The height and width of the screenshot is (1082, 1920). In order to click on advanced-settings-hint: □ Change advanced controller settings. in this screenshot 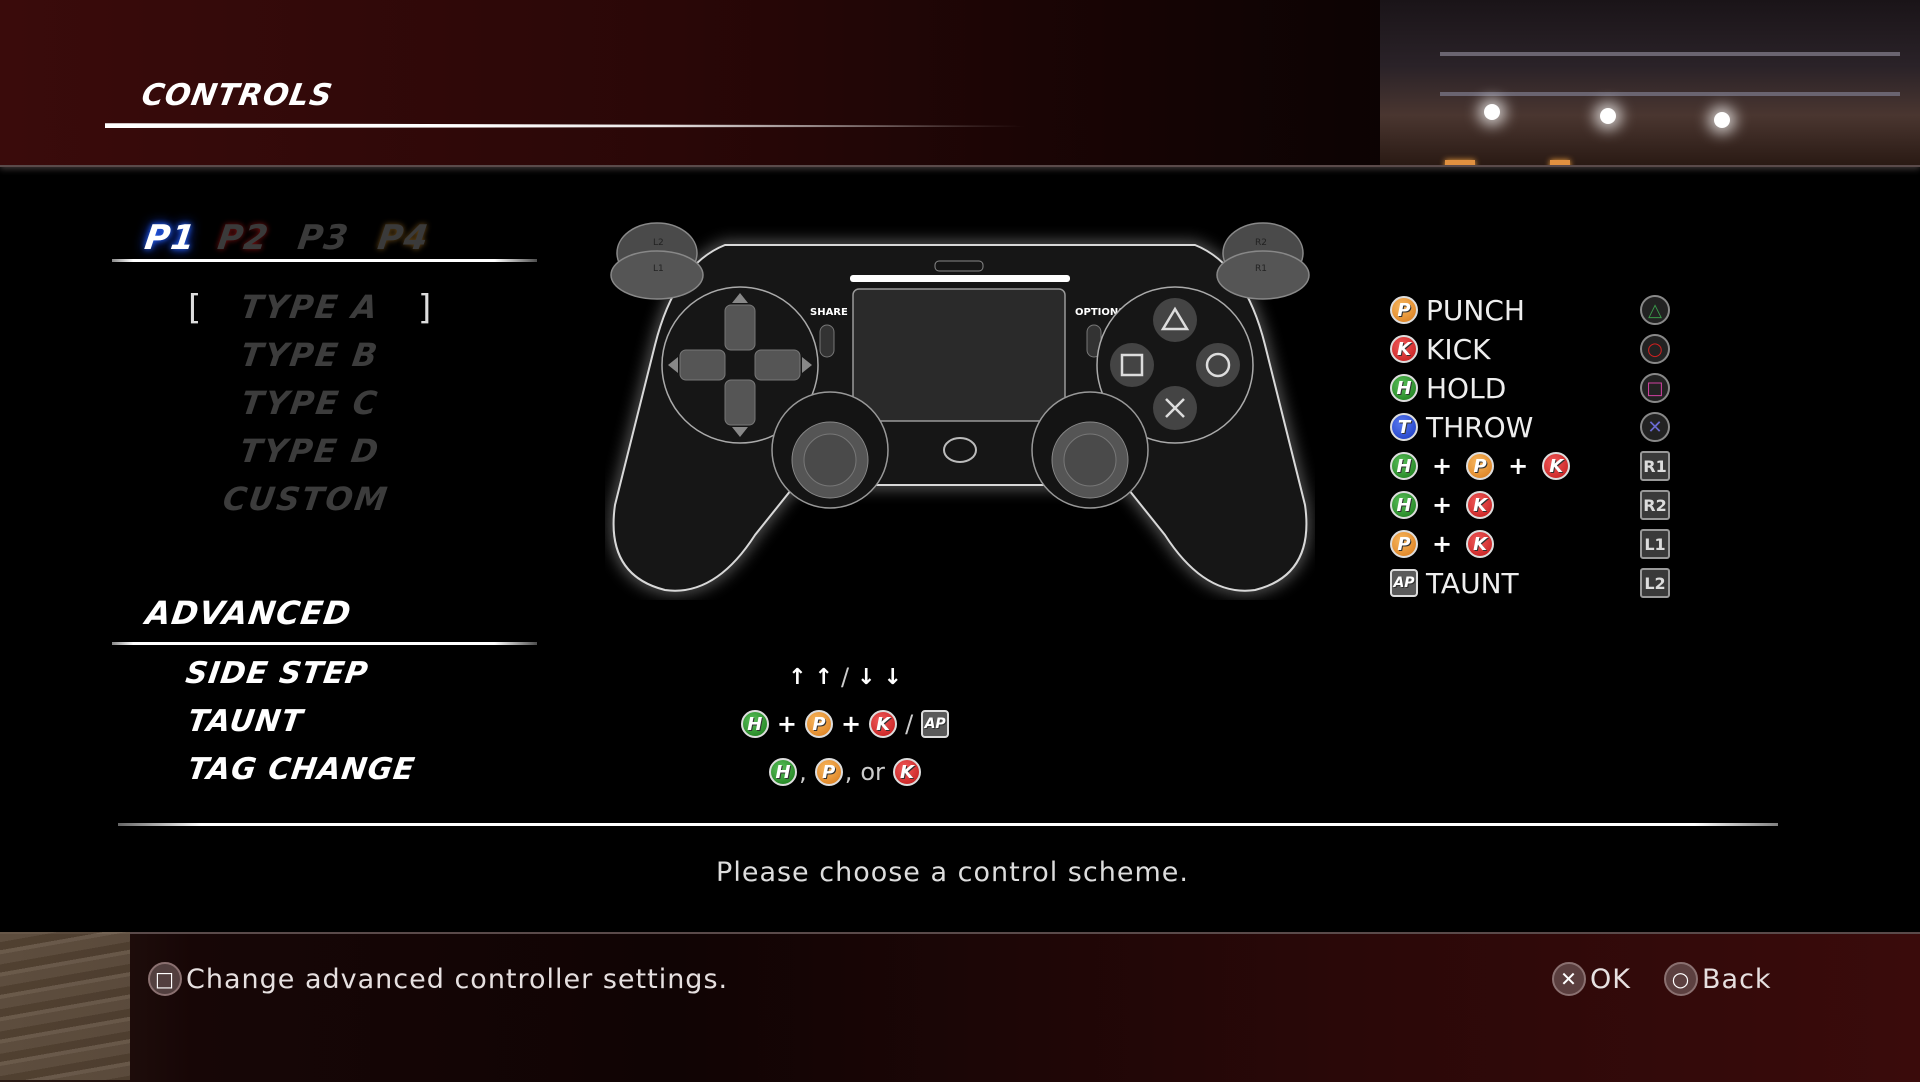, I will do `click(438, 979)`.